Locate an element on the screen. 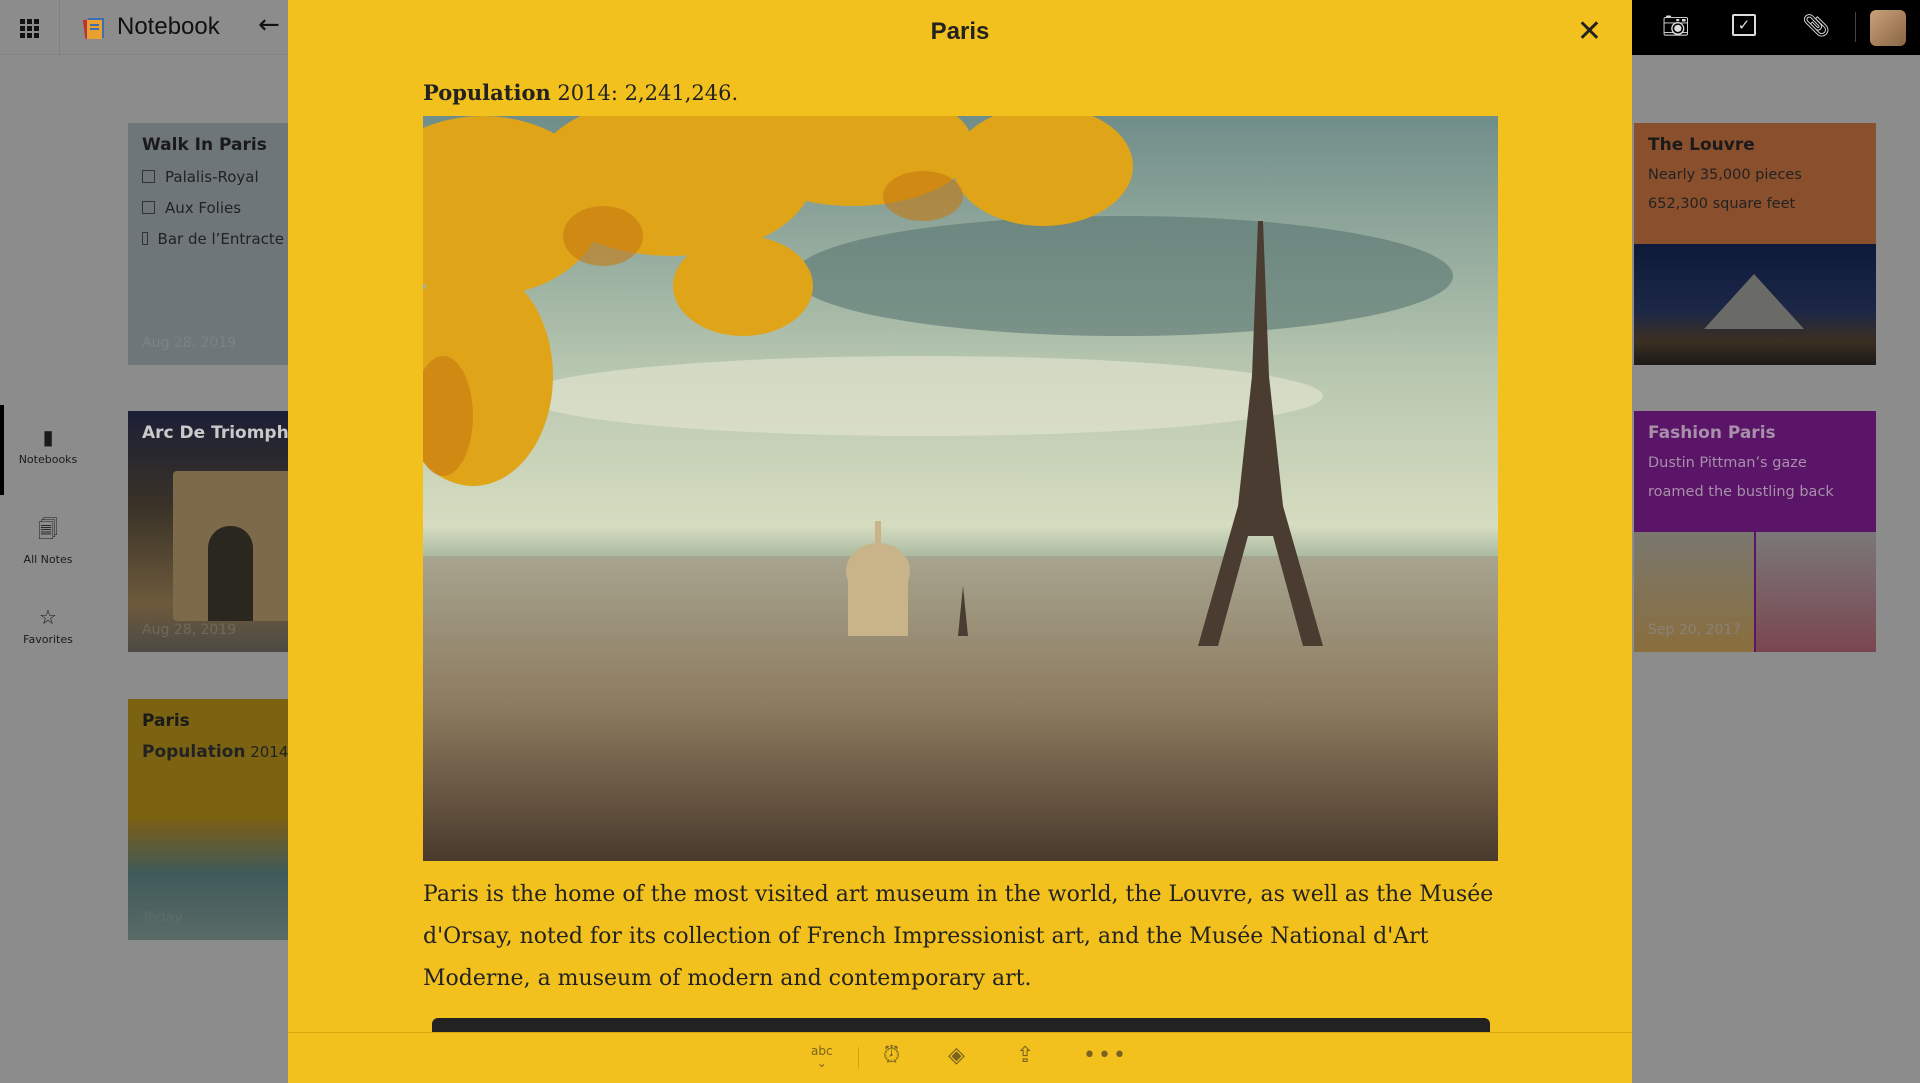  checkbox-icon: ✓ is located at coordinates (1744, 25).